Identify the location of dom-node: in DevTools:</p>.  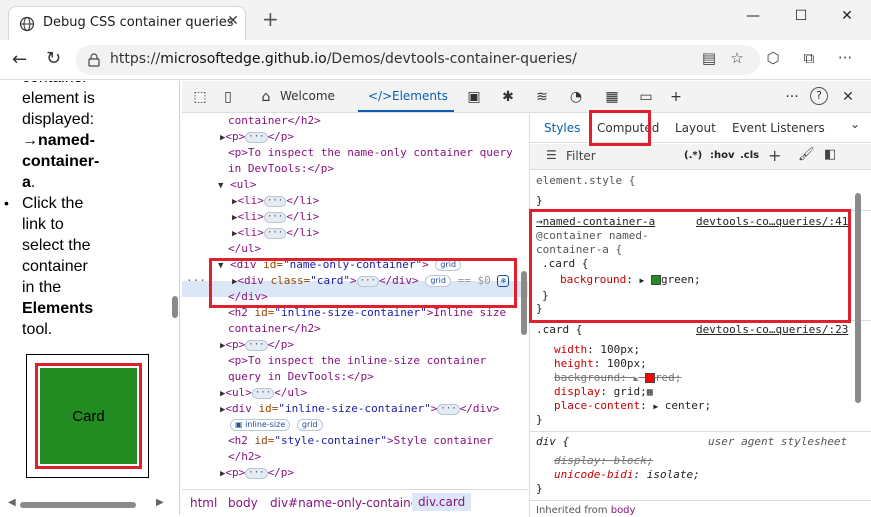
(281, 169).